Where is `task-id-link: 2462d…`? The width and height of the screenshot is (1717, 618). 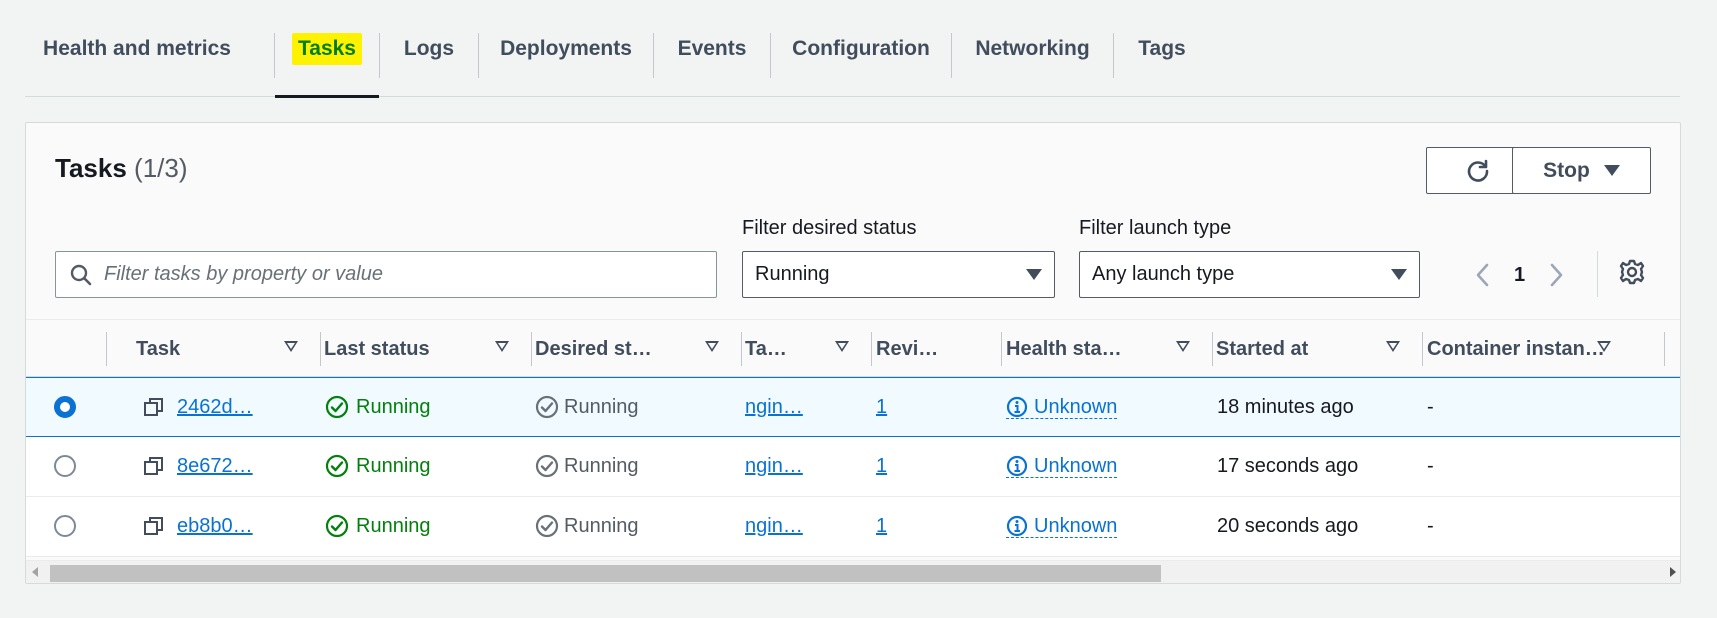
task-id-link: 2462d… is located at coordinates (215, 407).